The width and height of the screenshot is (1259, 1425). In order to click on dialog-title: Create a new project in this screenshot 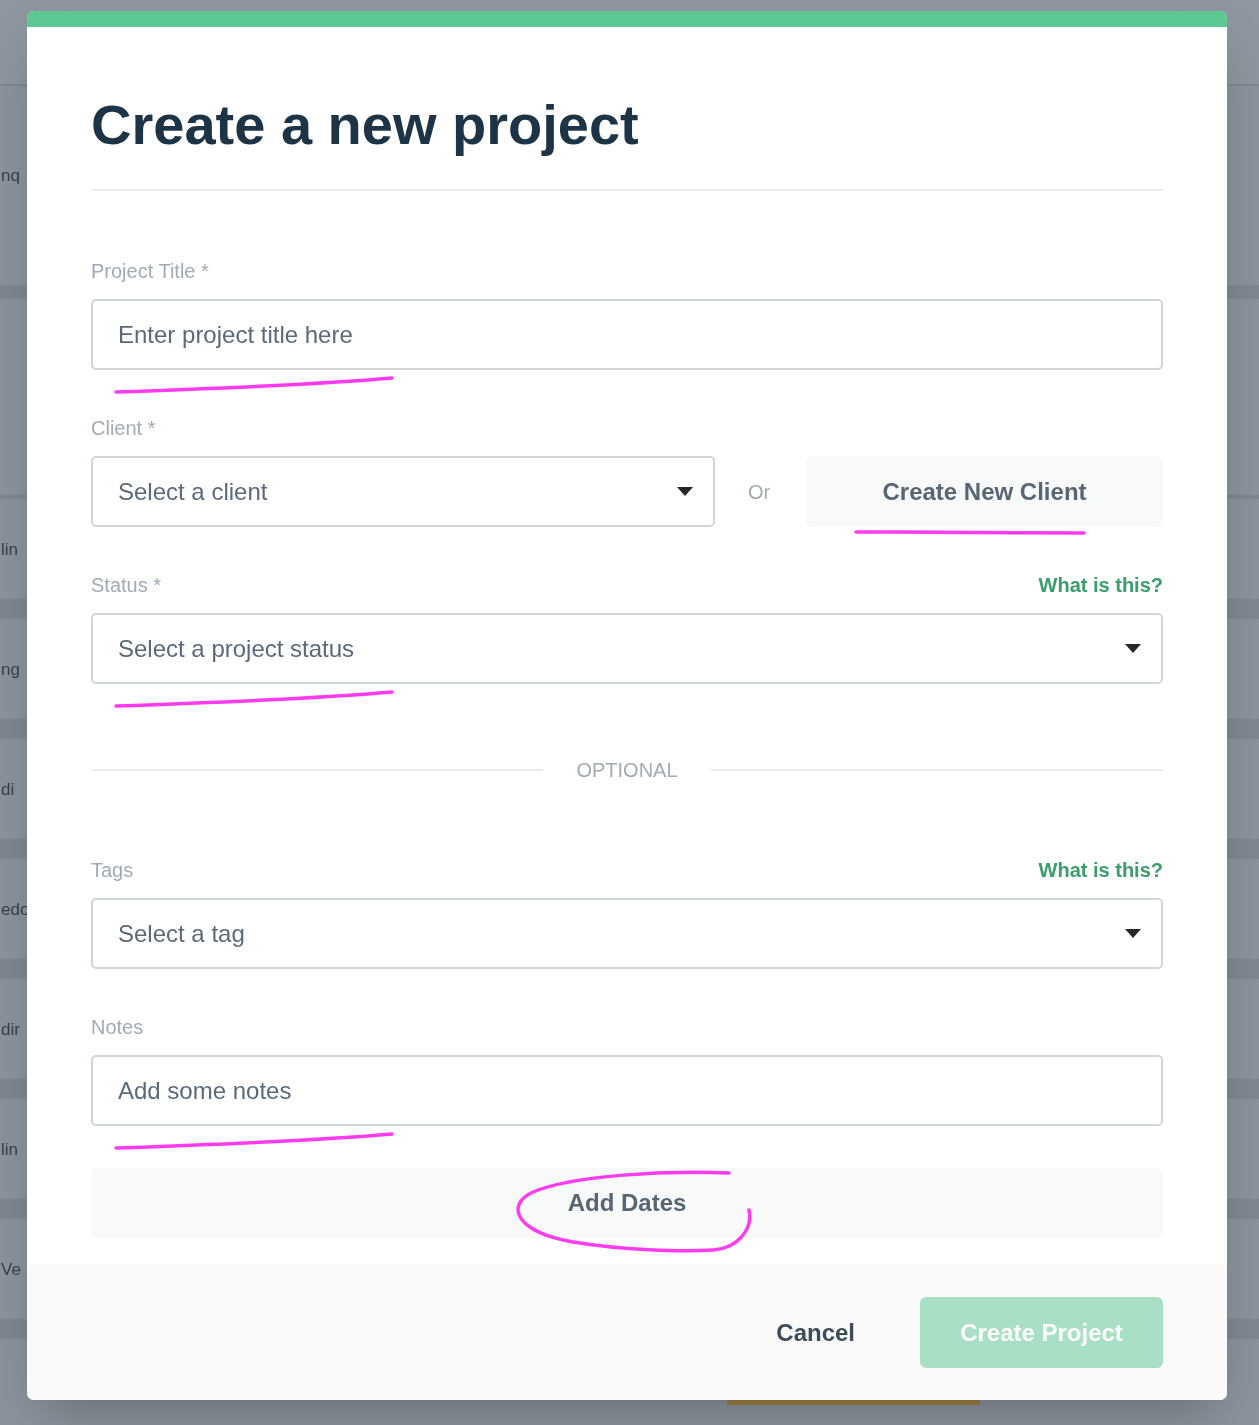, I will do `click(365, 125)`.